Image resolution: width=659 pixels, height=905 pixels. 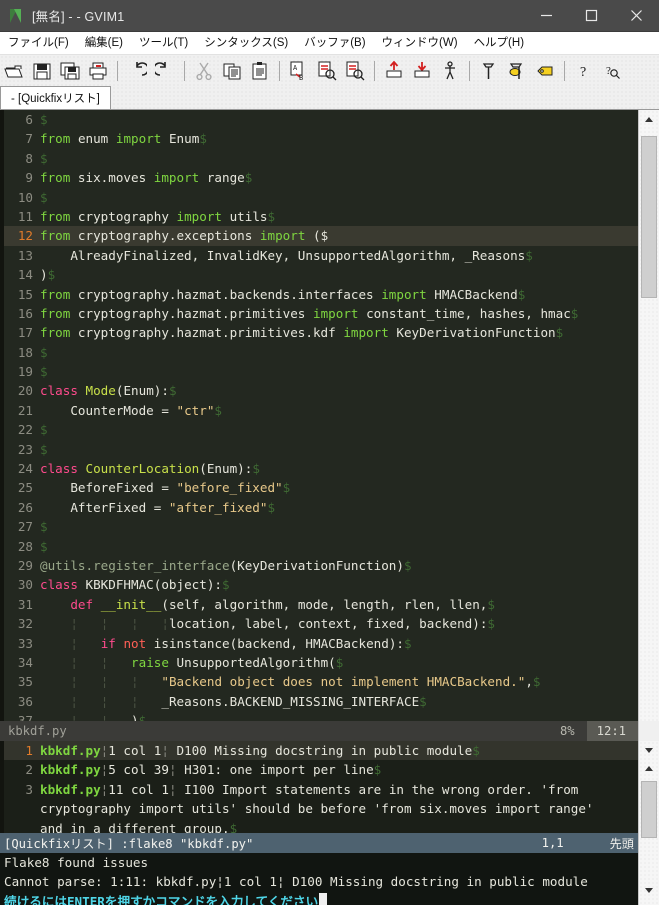 What do you see at coordinates (319, 390) in the screenshot?
I see `code-line: 20 class Mode(Enum):$` at bounding box center [319, 390].